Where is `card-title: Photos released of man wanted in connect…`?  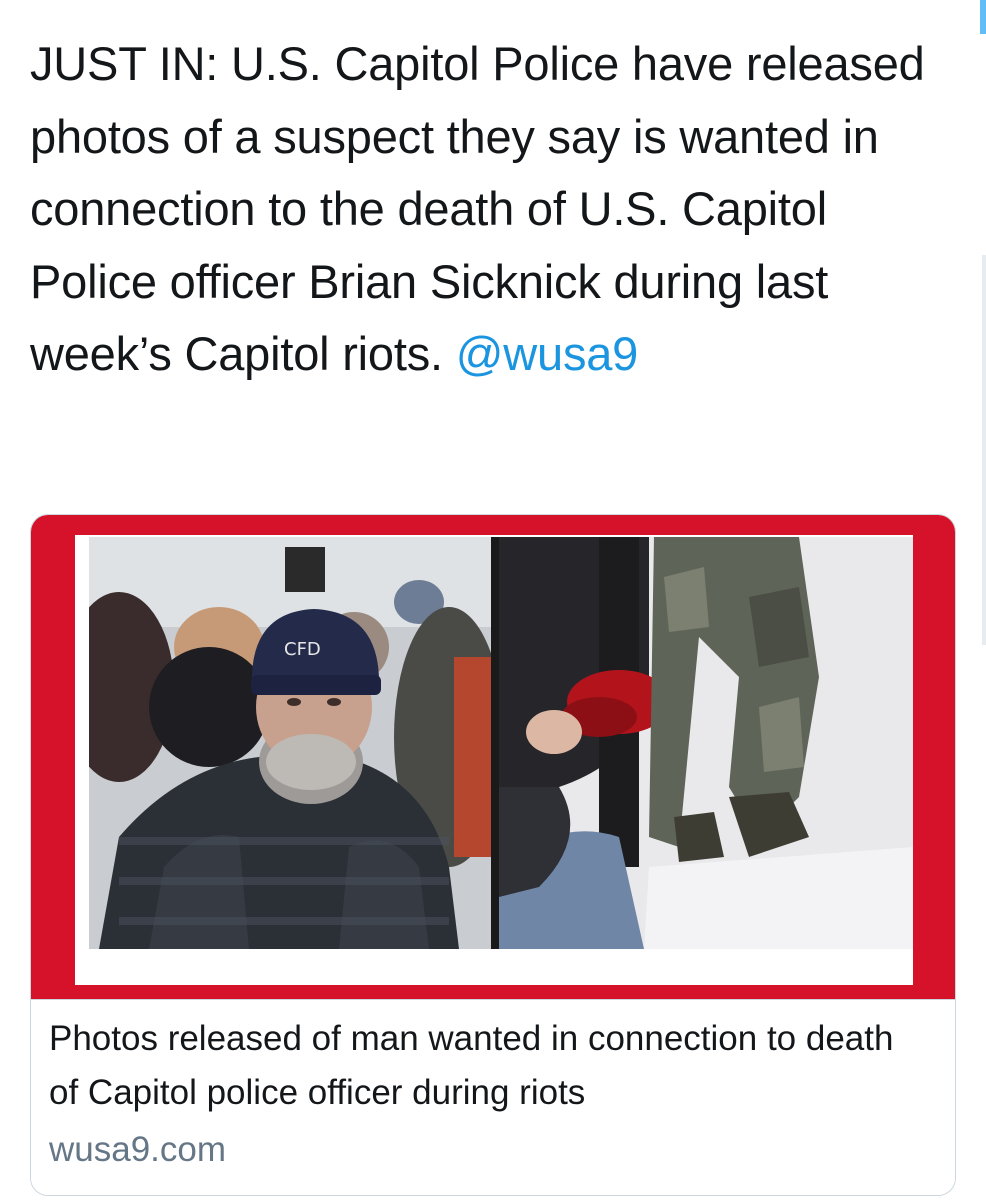 card-title: Photos released of man wanted in connect… is located at coordinates (489, 1066).